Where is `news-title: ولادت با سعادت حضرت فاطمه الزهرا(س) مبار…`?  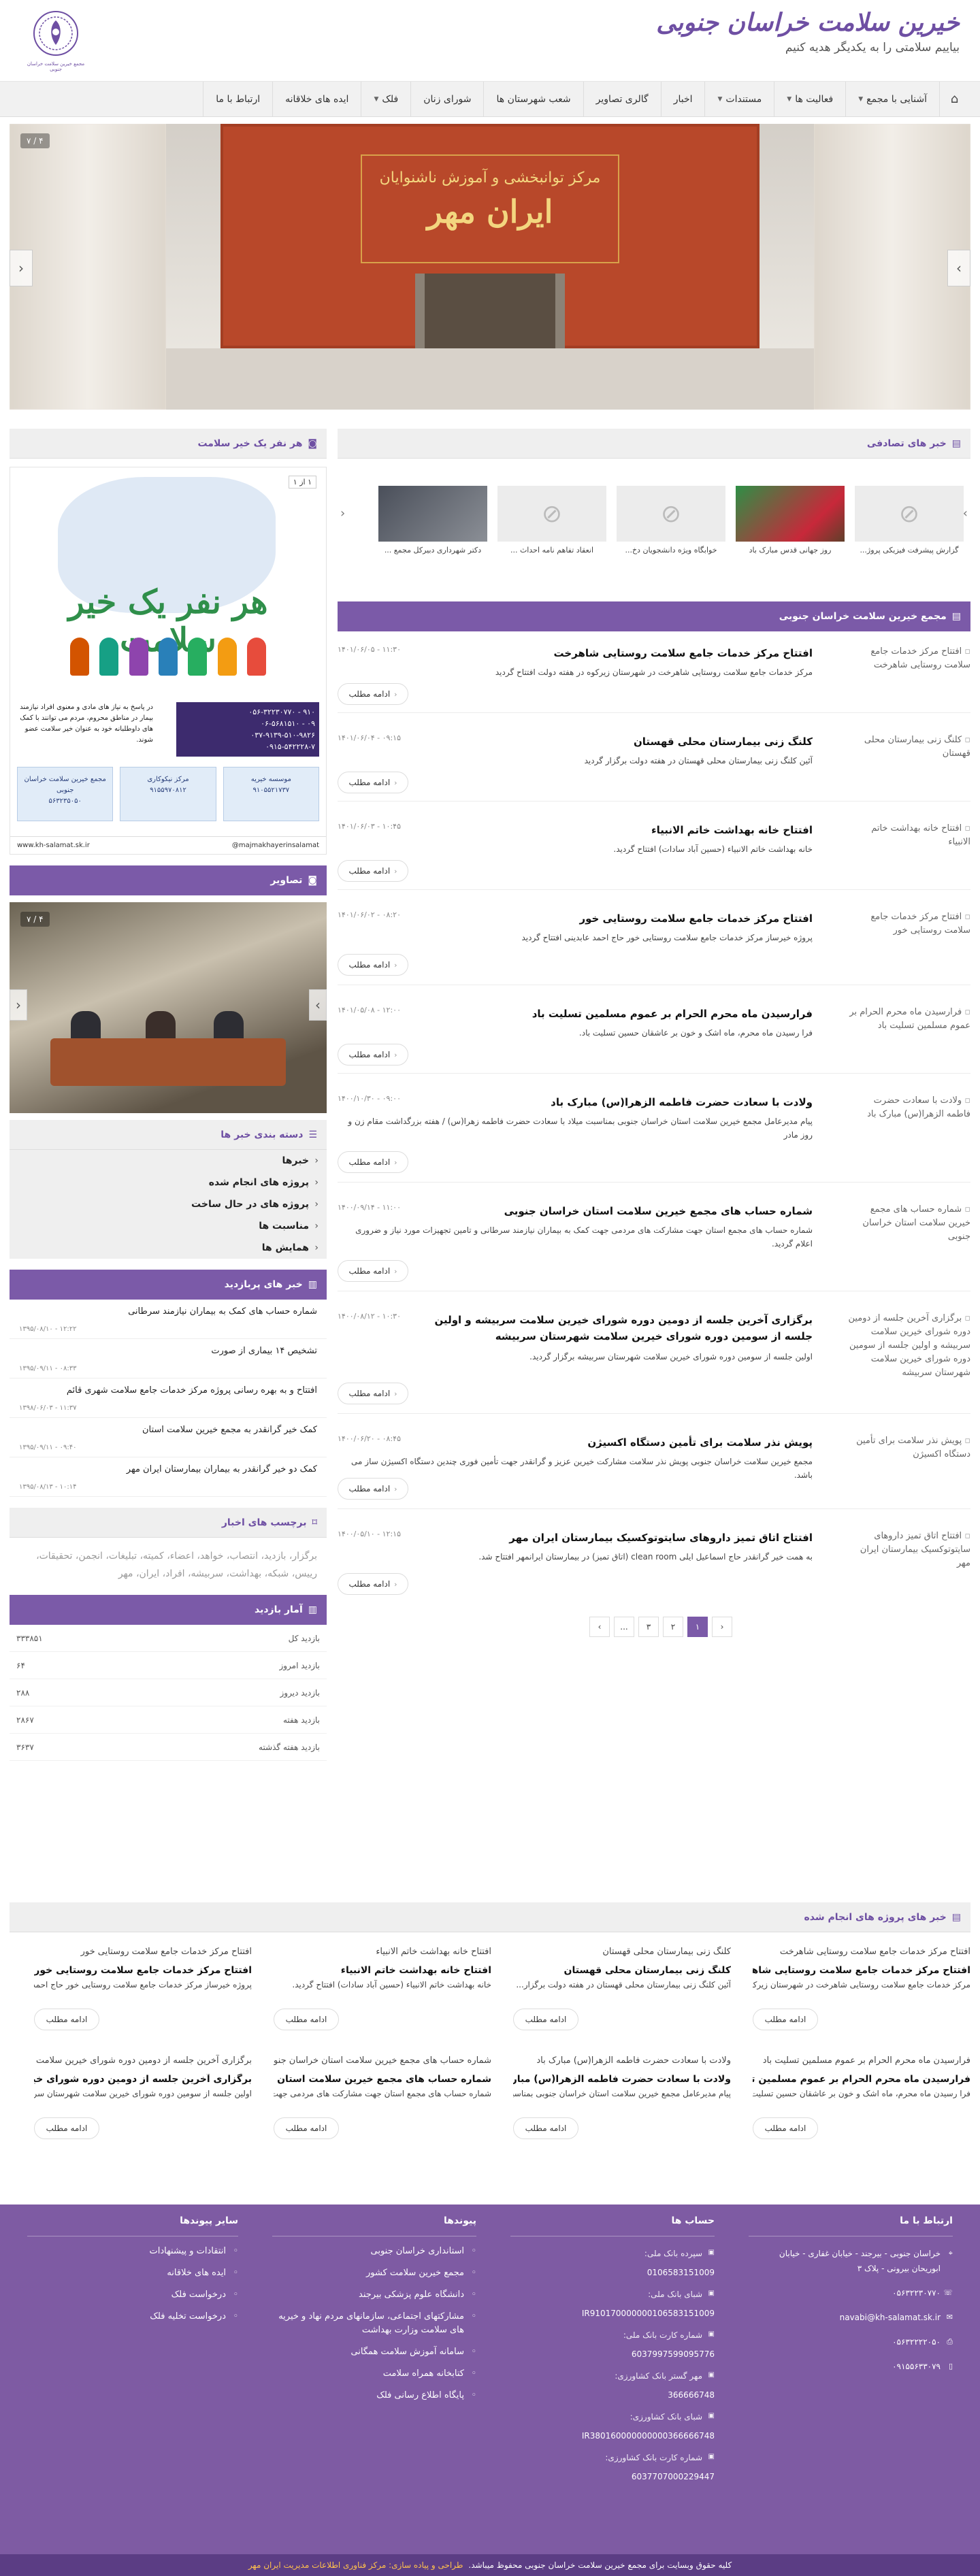 news-title: ولادت با سعادت حضرت فاطمه الزهرا(س) مبار… is located at coordinates (576, 1102).